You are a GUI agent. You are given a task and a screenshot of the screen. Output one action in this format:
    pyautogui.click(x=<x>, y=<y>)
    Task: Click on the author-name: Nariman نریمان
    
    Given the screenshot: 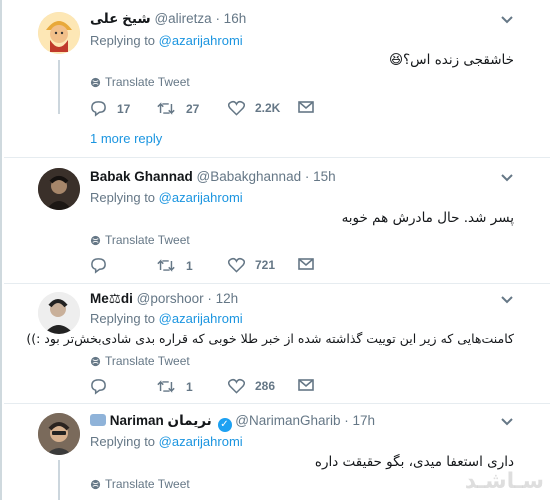 What is the action you would take?
    pyautogui.click(x=161, y=420)
    